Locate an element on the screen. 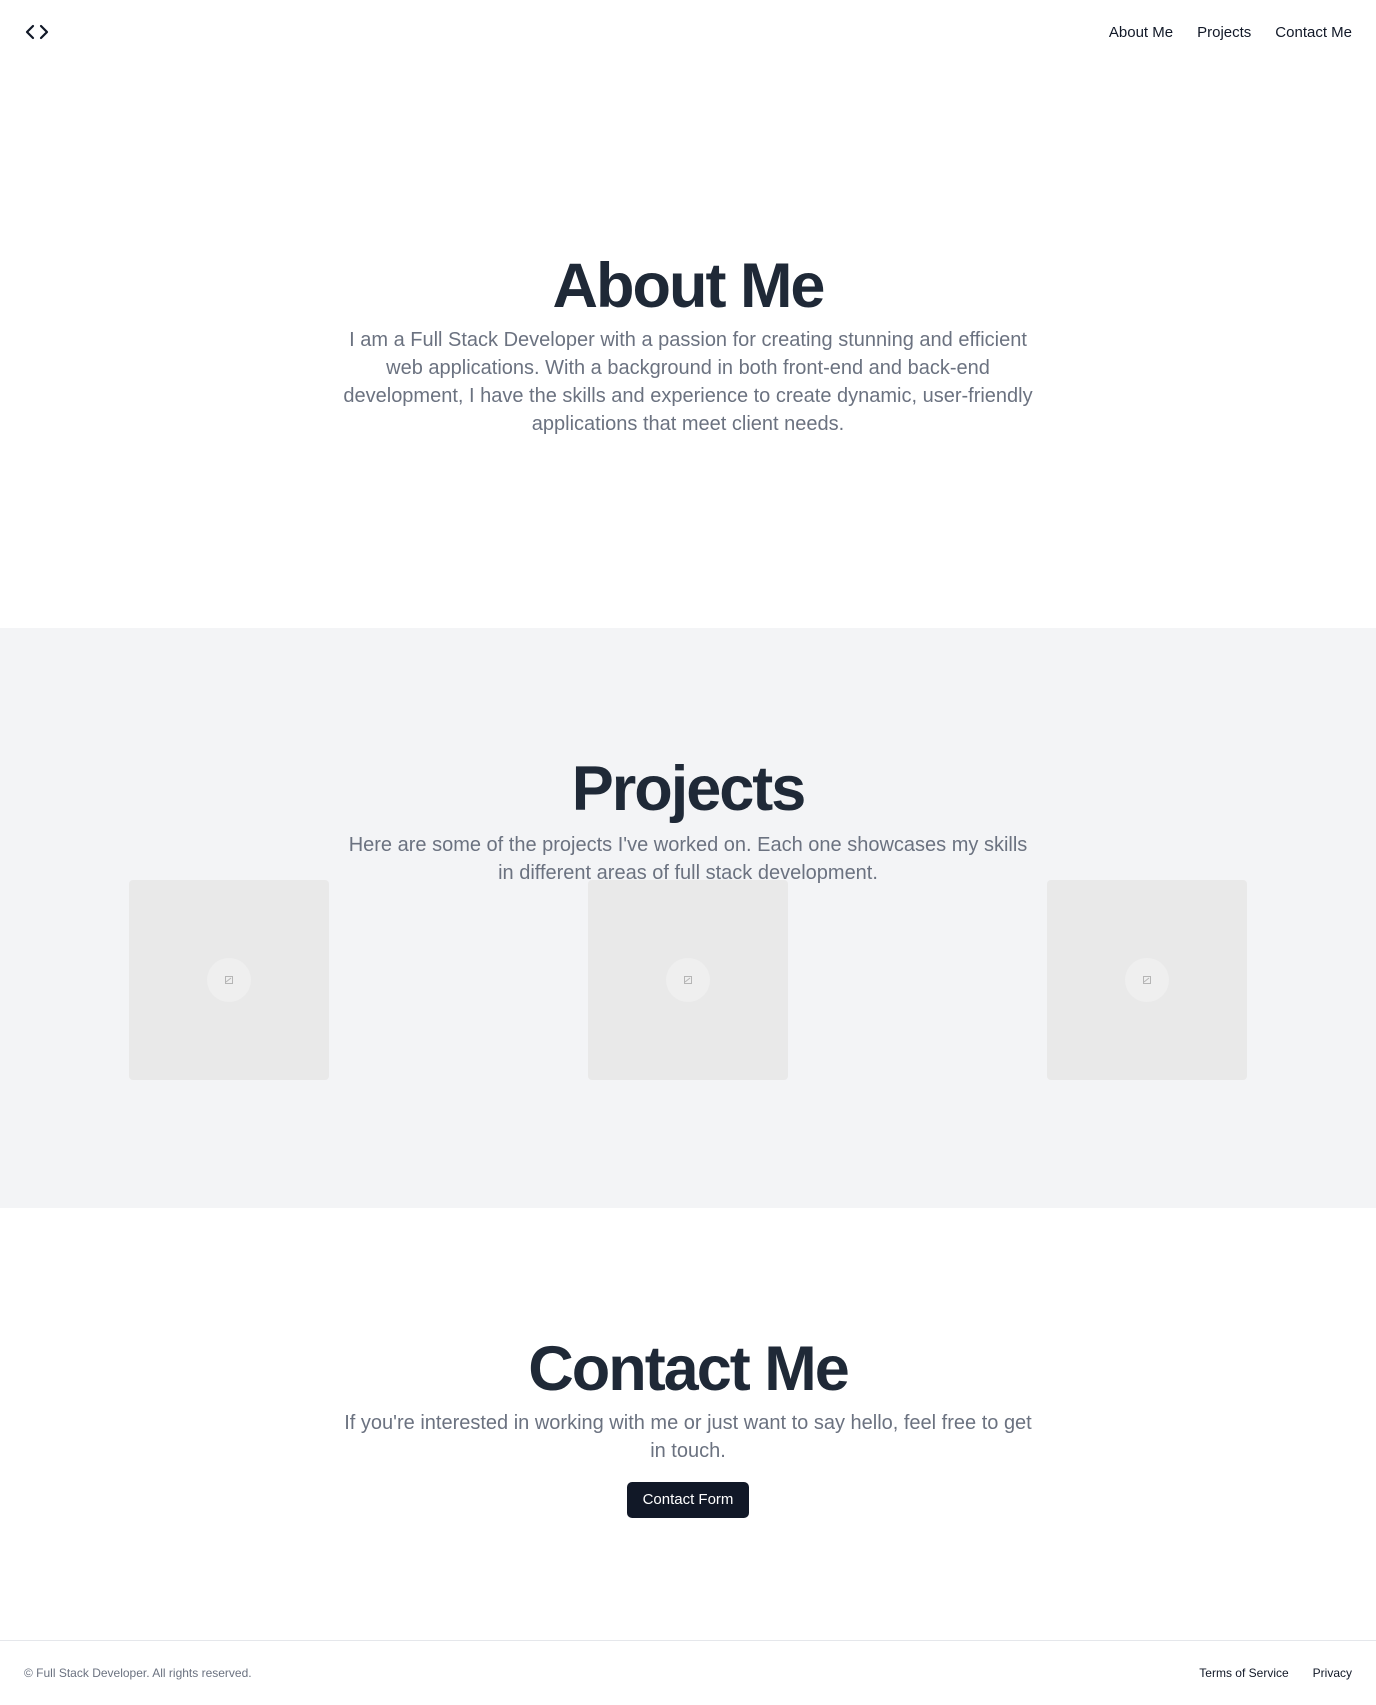 The height and width of the screenshot is (1705, 1376). nav-link-about-me: About Me is located at coordinates (1141, 32).